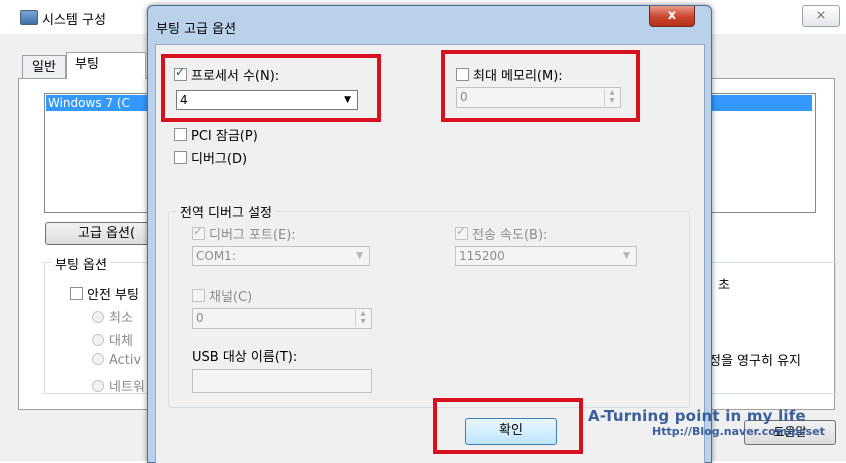  Describe the element at coordinates (362, 318) in the screenshot. I see `spinner-arrows-icon: ▲ ▼` at that location.